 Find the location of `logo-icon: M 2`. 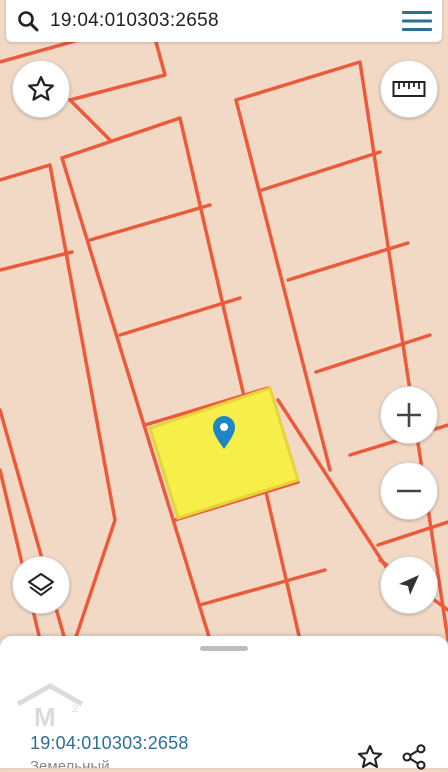

logo-icon: M 2 is located at coordinates (50, 705).